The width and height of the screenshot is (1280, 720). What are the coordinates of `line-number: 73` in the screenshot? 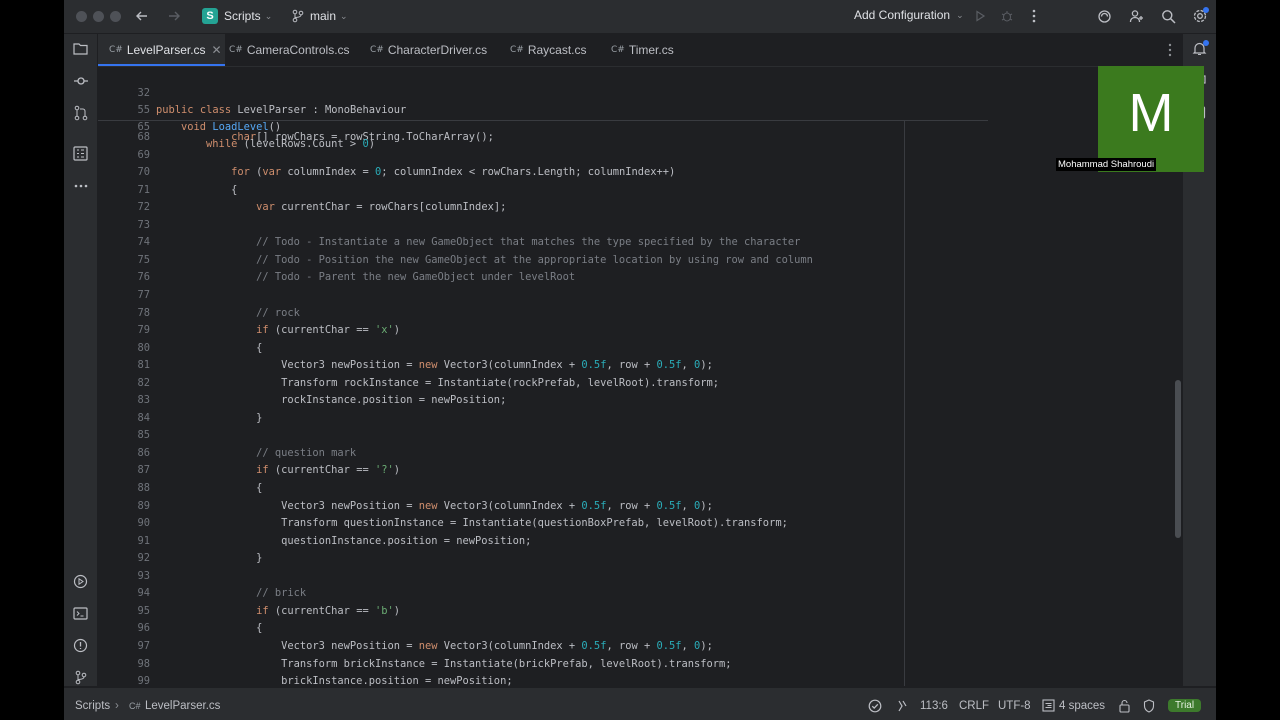 It's located at (143, 224).